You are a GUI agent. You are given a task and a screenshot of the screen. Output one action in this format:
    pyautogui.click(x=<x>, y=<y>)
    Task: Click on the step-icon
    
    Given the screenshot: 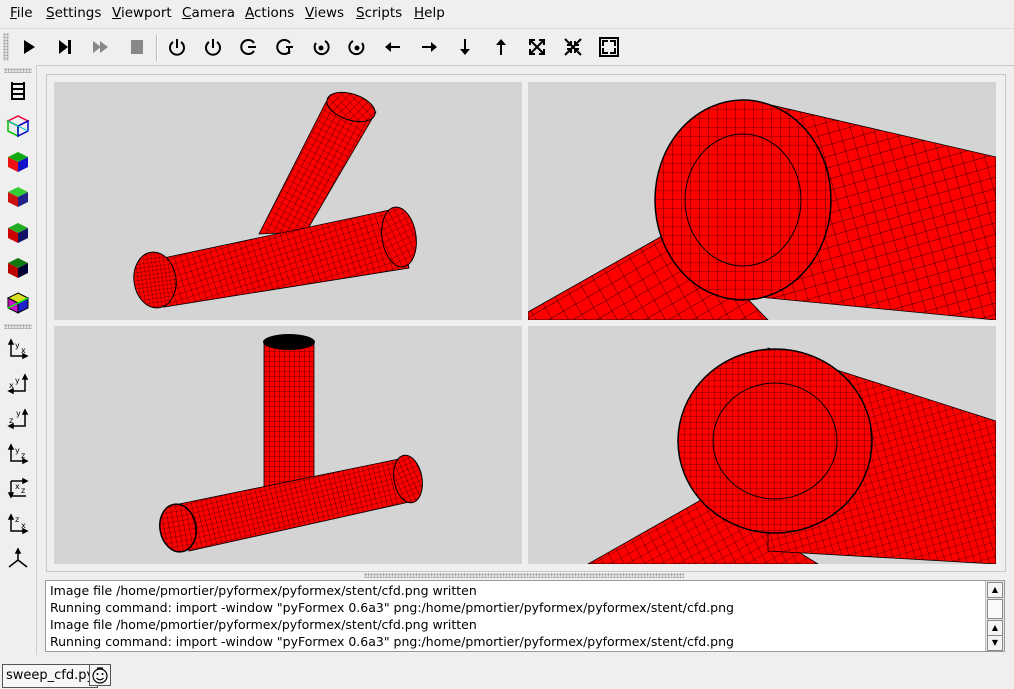 What is the action you would take?
    pyautogui.click(x=65, y=47)
    